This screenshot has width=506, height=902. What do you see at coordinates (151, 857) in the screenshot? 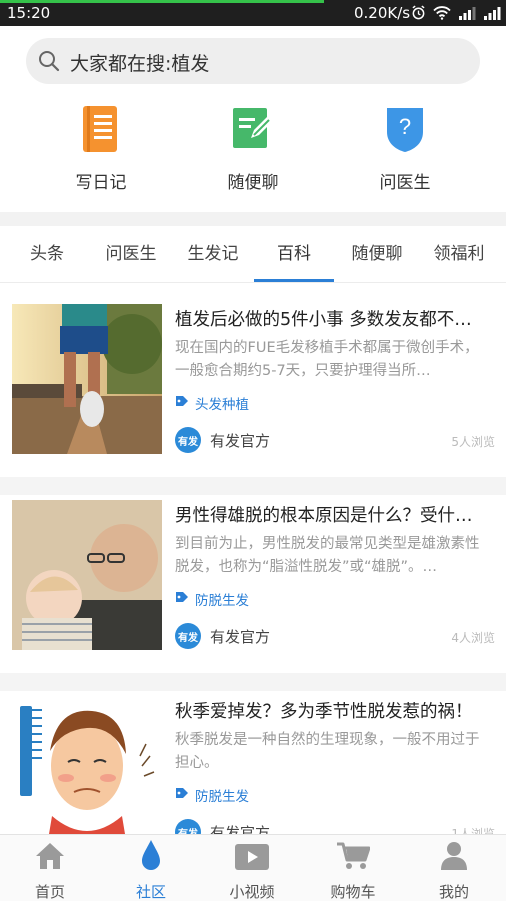
I see `drop-icon` at bounding box center [151, 857].